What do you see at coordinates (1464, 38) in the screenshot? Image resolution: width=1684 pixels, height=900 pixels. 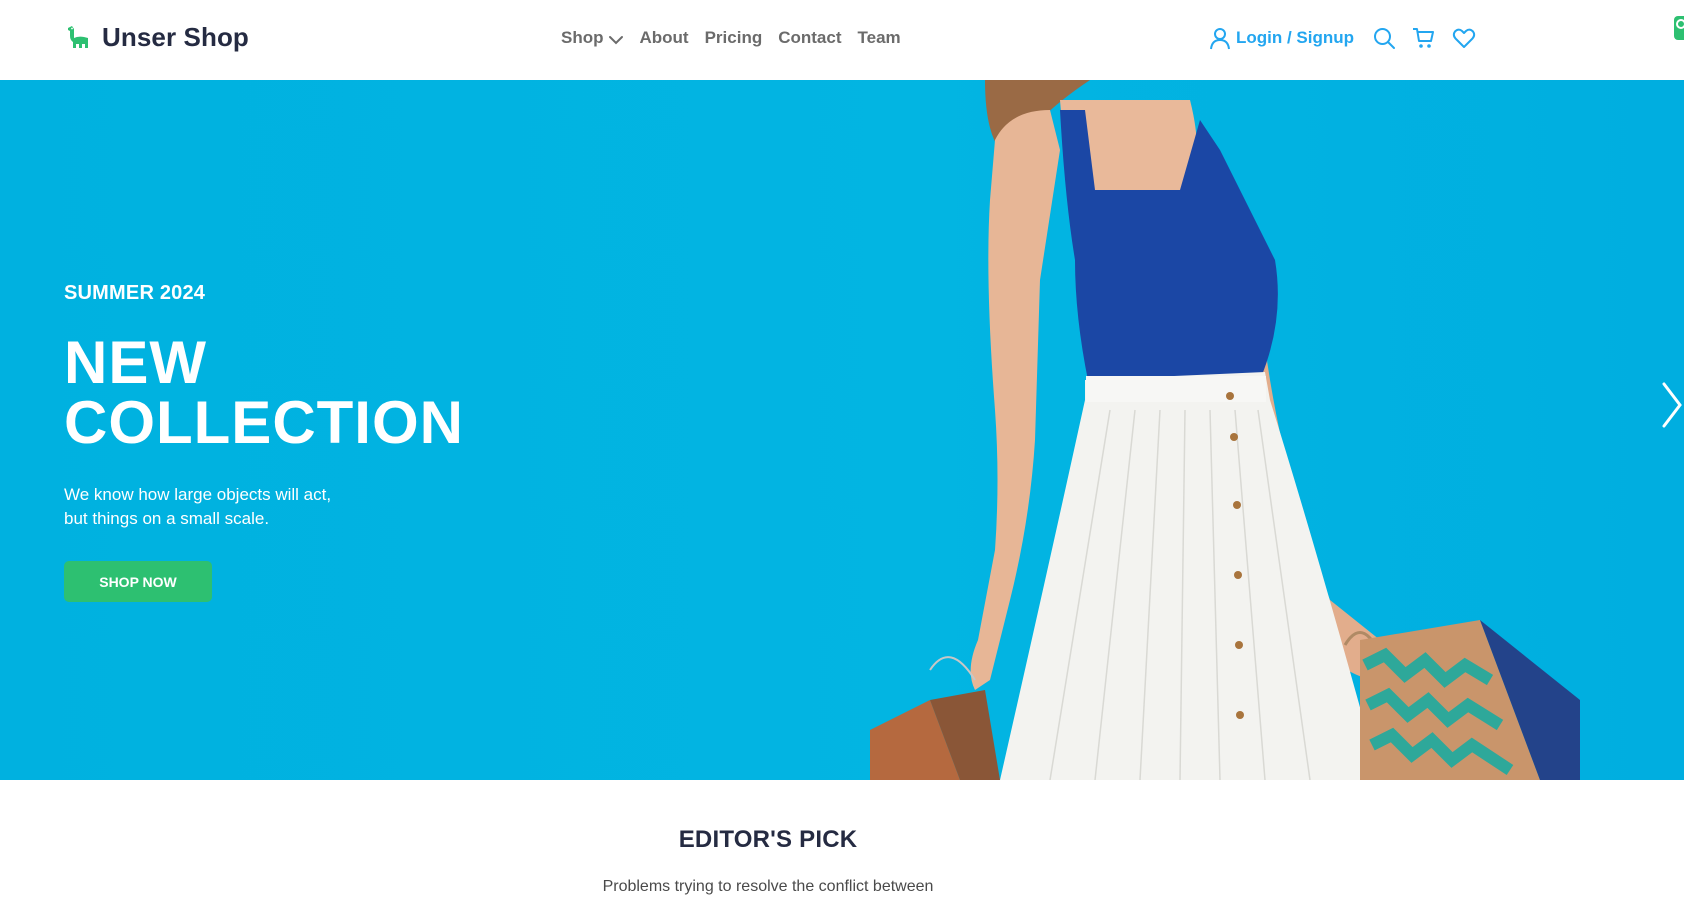 I see `heart-icon` at bounding box center [1464, 38].